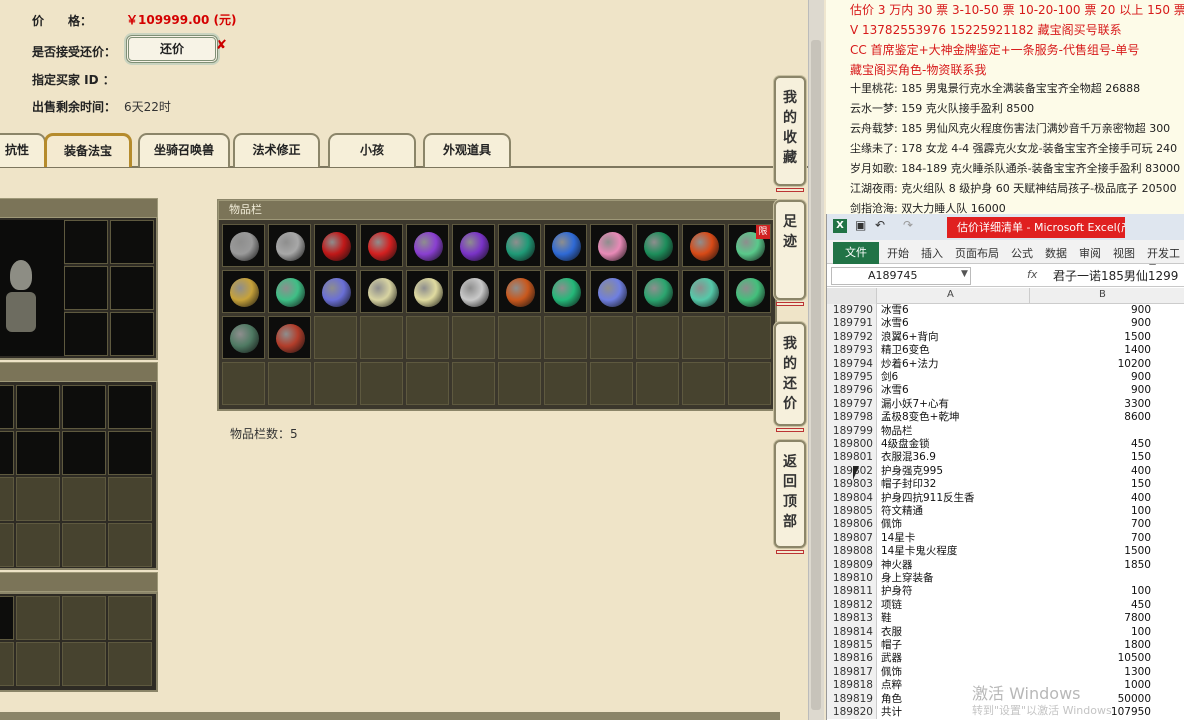 The image size is (1184, 720). I want to click on sheet-row: 189813 鞋 7800, so click(1005, 619).